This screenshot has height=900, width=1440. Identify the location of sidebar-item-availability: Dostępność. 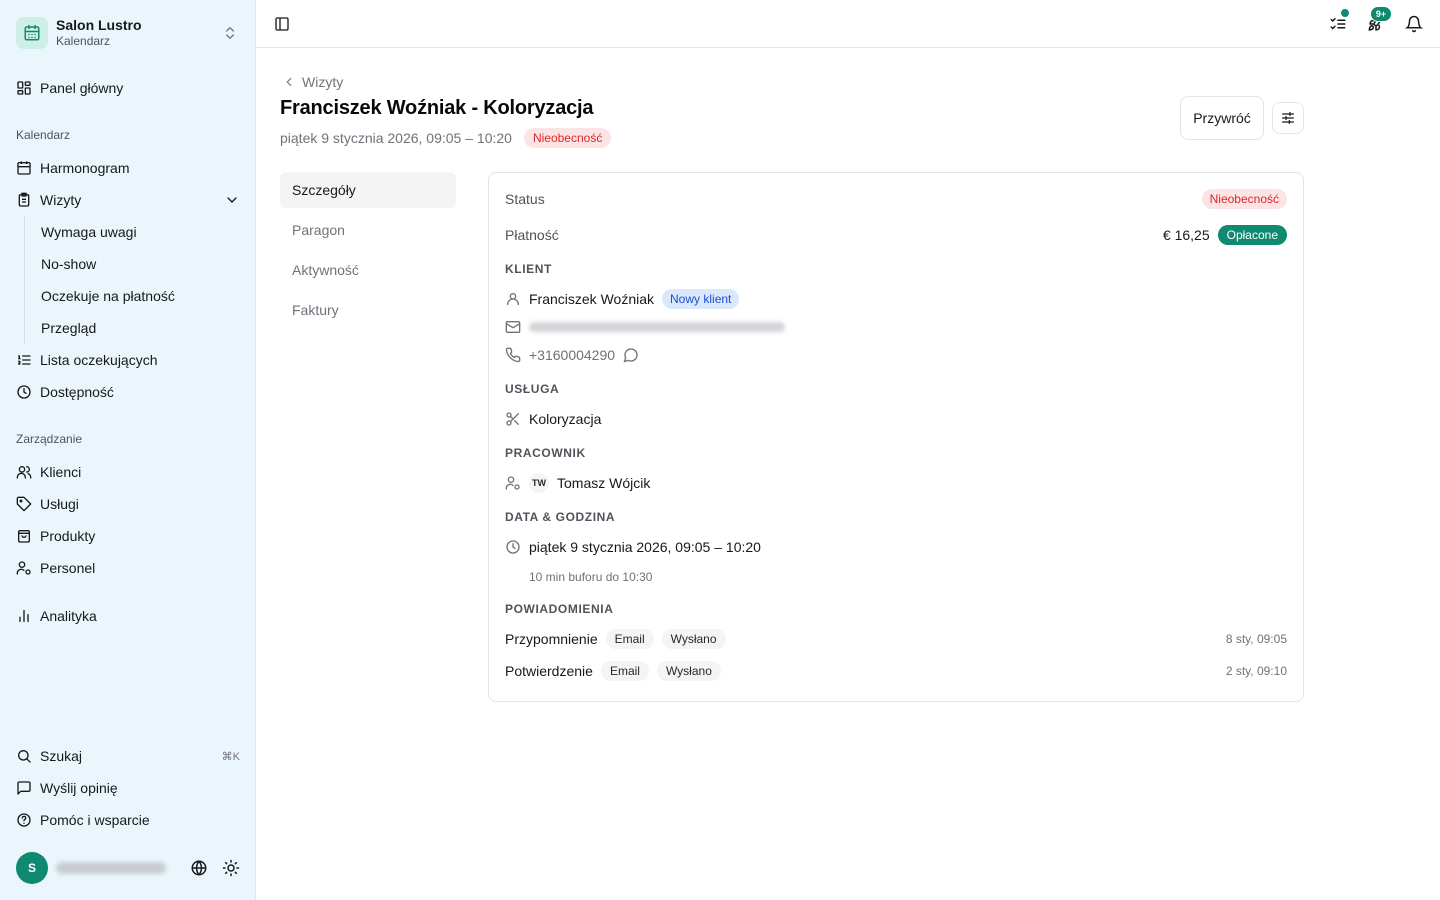
(128, 392).